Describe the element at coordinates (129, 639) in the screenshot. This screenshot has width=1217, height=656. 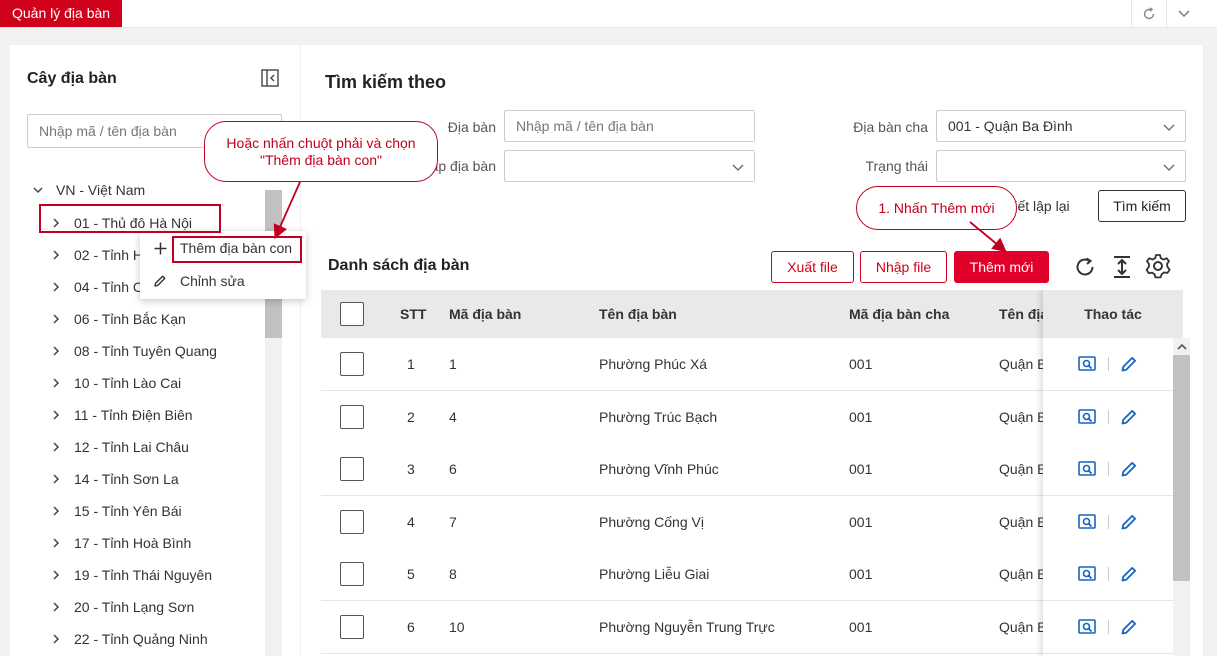
I see `tree-item: 22 - Tỉnh Quảng Ninh` at that location.